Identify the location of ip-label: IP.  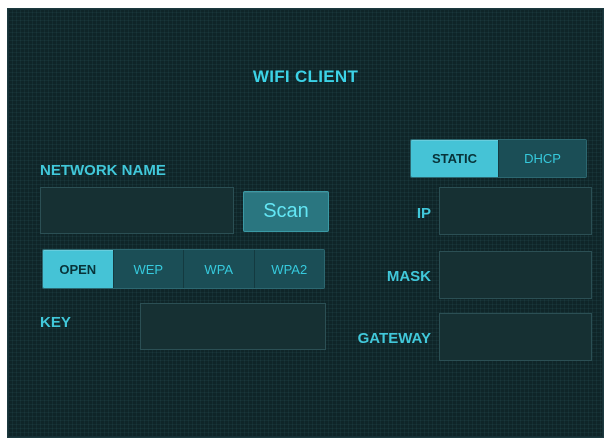
(423, 213).